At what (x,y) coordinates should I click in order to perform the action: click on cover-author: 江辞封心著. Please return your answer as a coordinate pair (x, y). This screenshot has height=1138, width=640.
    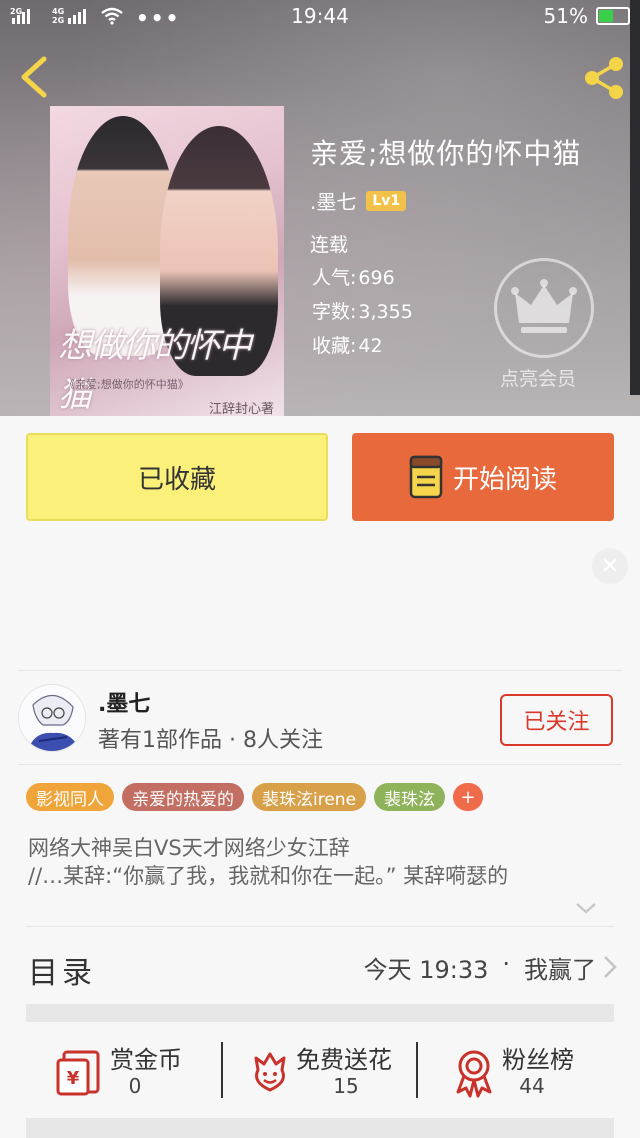
    Looking at the image, I should click on (241, 409).